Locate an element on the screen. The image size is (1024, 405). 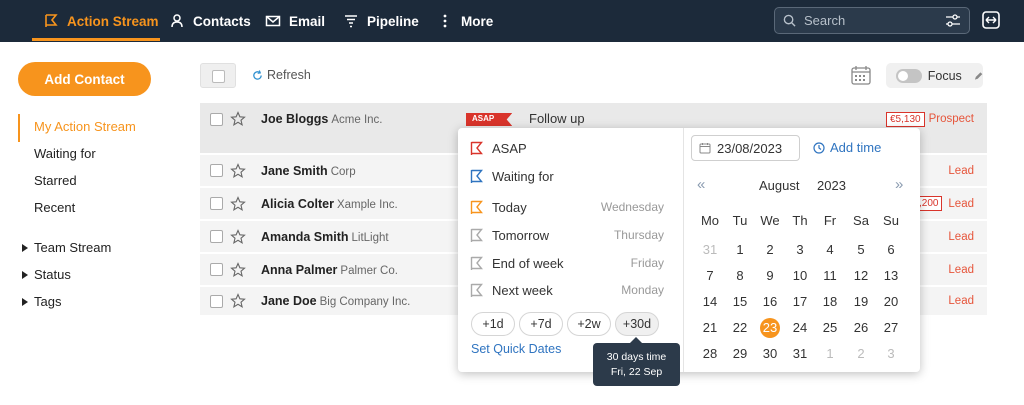
sidebar-group-tags: Tags is located at coordinates (41, 301).